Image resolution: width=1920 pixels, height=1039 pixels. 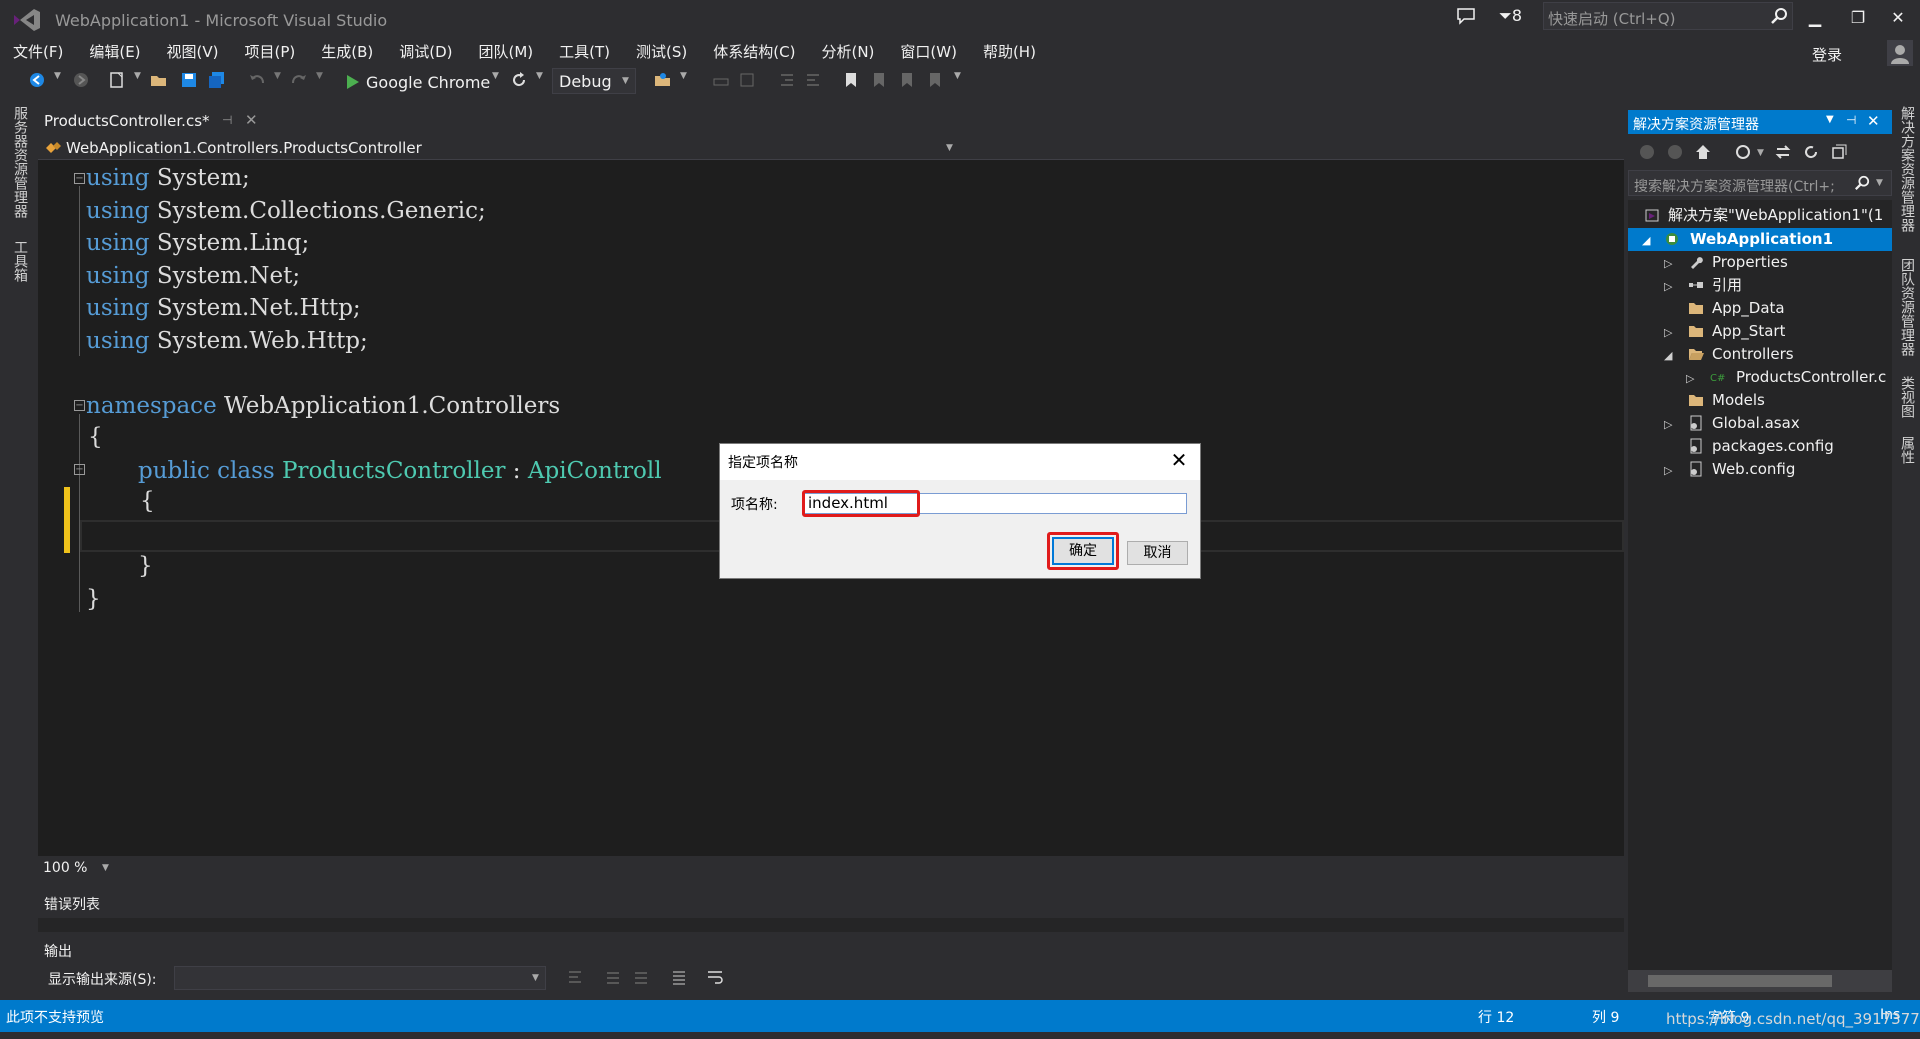 What do you see at coordinates (1009, 52) in the screenshot?
I see `menu-help: 帮助(H)` at bounding box center [1009, 52].